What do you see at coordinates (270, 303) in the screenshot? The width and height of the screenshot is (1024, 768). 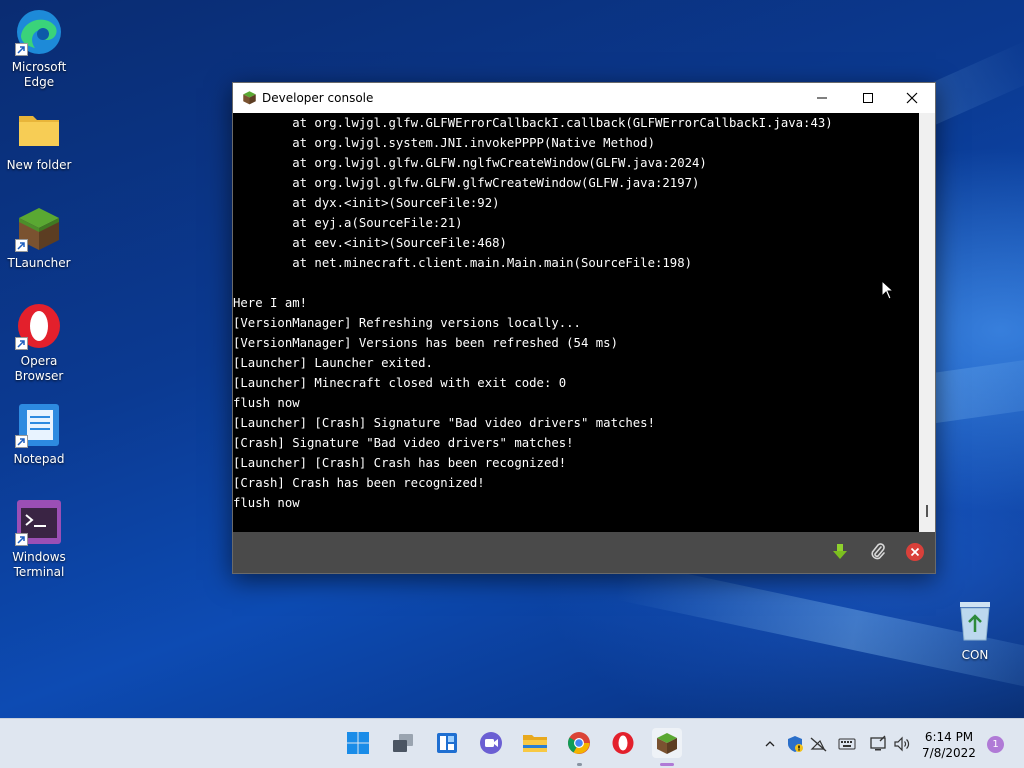 I see `console-line: Here I am!` at bounding box center [270, 303].